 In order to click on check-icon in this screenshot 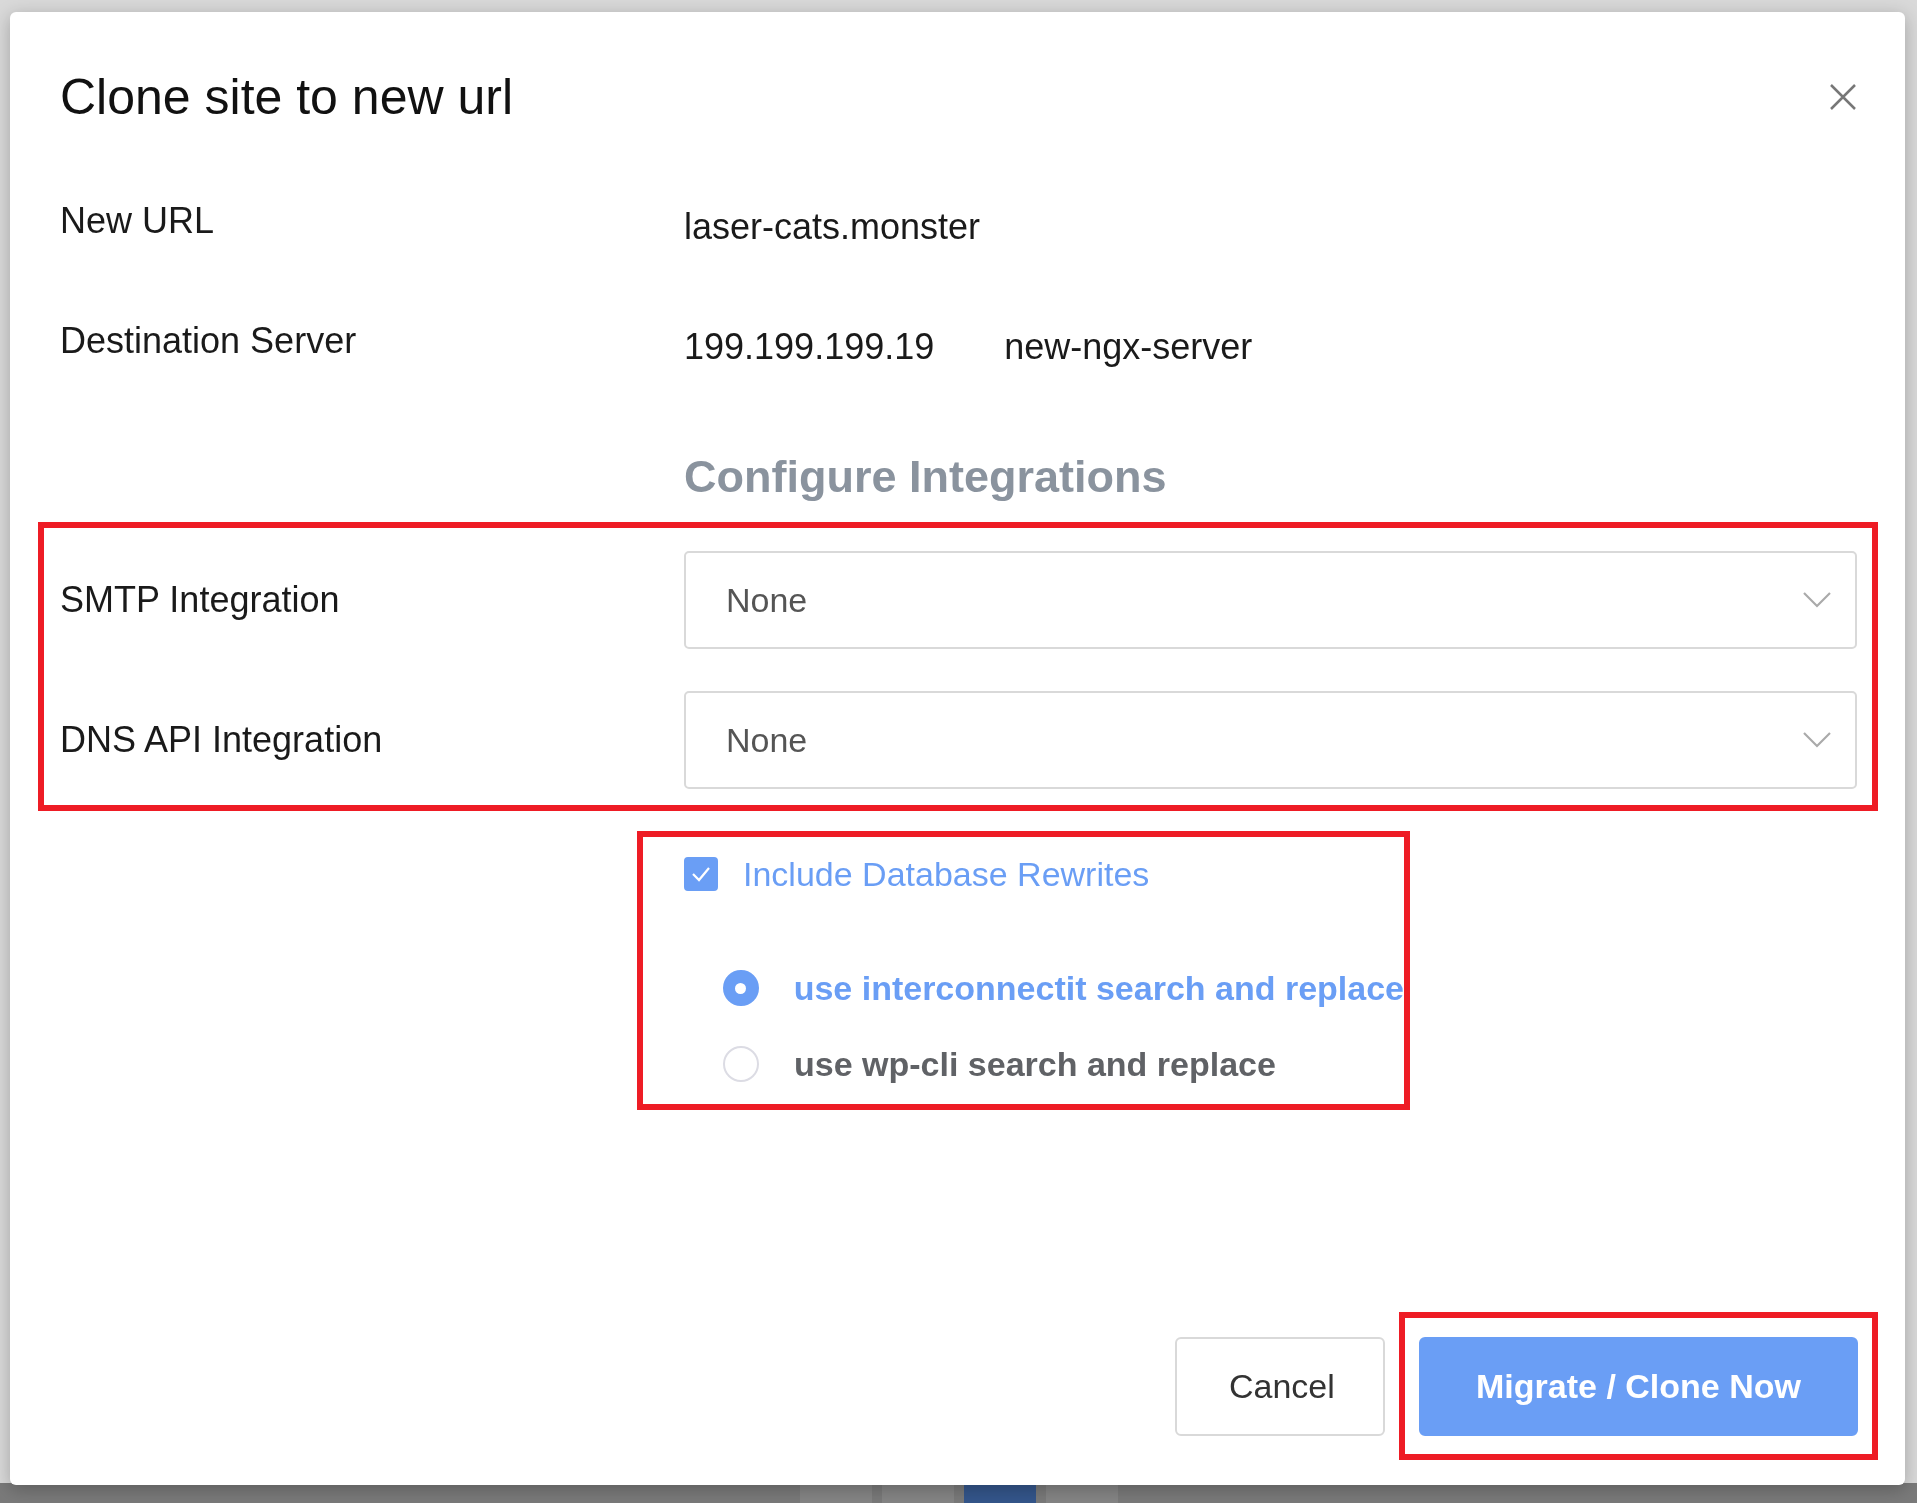, I will do `click(701, 874)`.